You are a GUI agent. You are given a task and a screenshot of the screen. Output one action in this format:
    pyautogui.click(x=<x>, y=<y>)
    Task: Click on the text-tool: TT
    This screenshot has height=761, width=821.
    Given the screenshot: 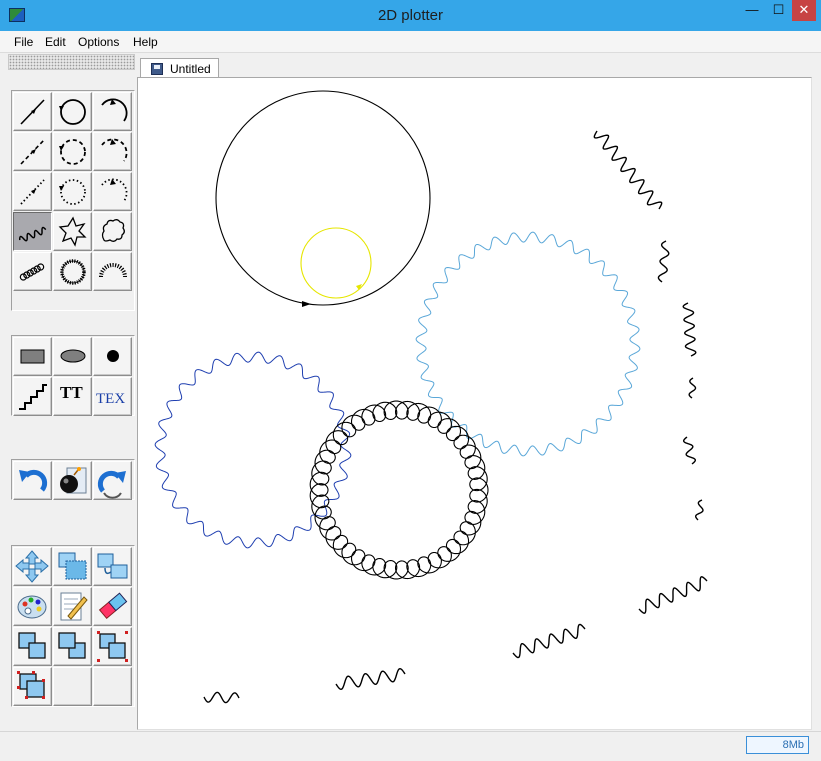 What is the action you would take?
    pyautogui.click(x=72, y=396)
    